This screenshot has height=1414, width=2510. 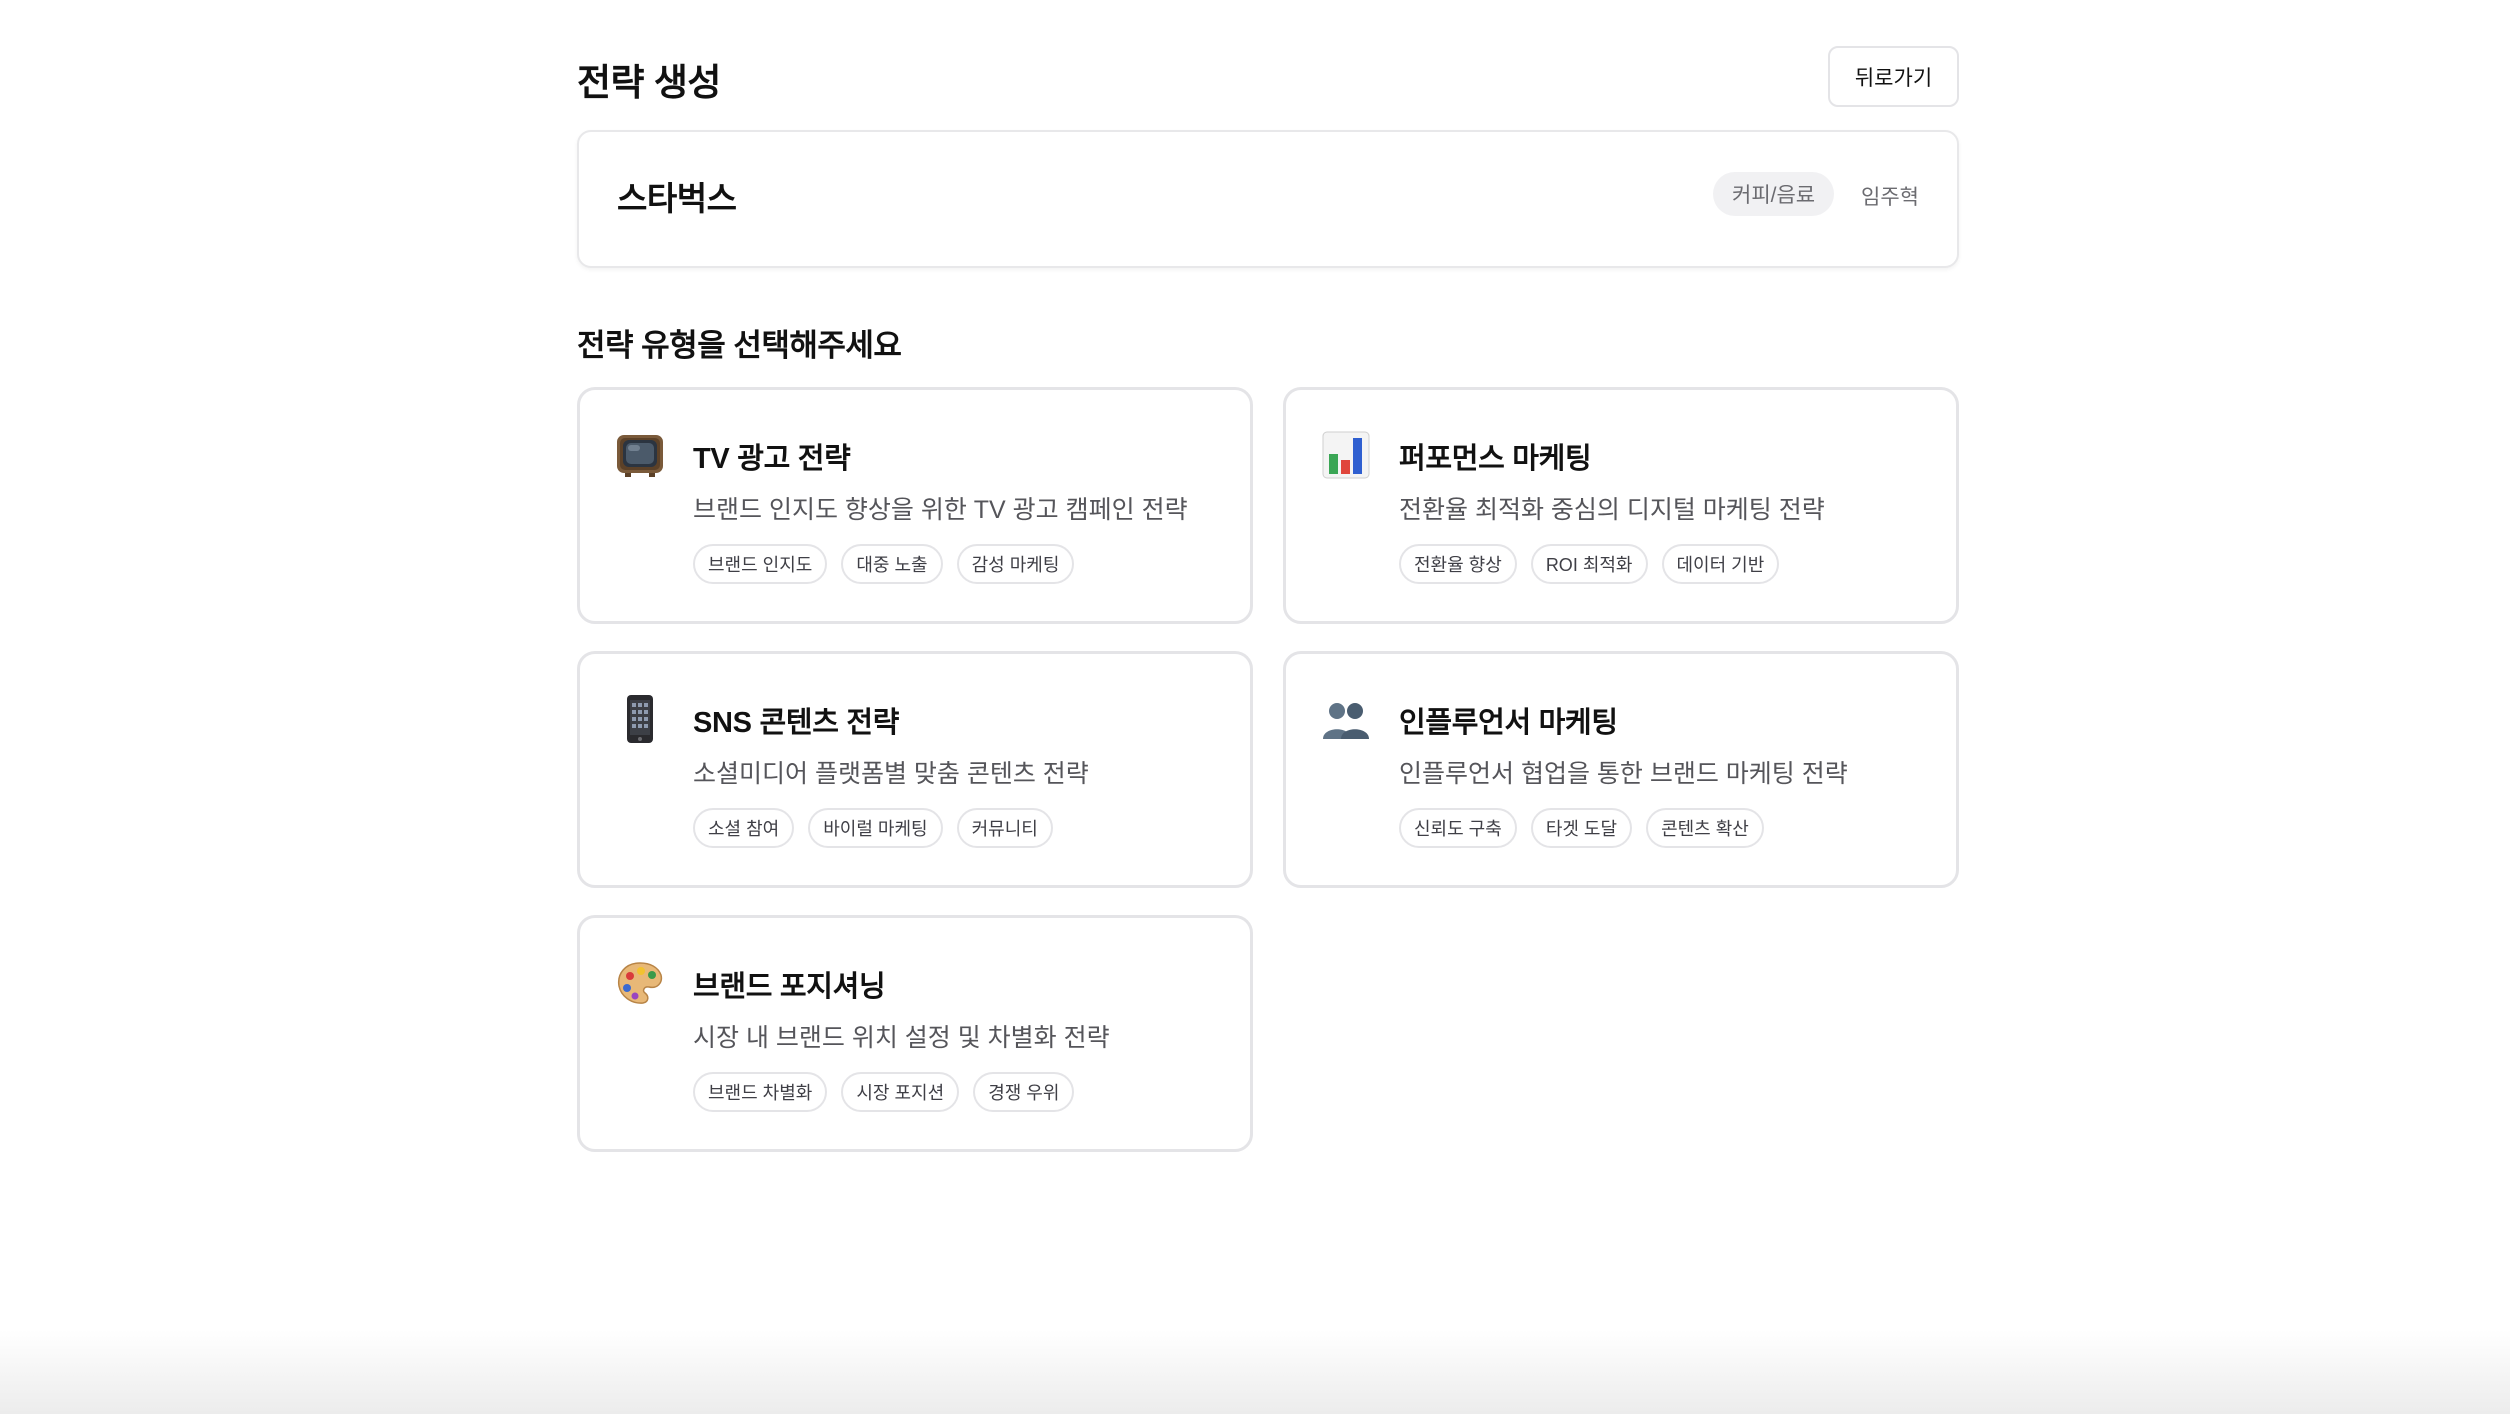 I want to click on tag: 신뢰도 구축, so click(x=1458, y=828).